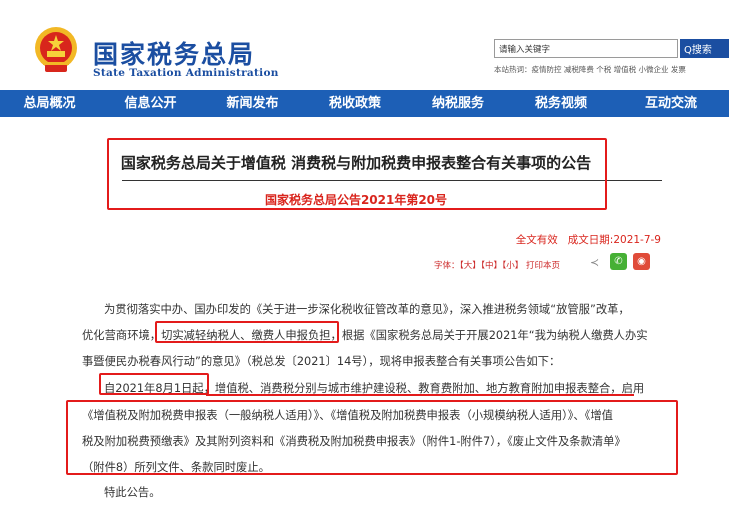 The width and height of the screenshot is (729, 516). Describe the element at coordinates (392, 180) in the screenshot. I see `title-divider` at that location.